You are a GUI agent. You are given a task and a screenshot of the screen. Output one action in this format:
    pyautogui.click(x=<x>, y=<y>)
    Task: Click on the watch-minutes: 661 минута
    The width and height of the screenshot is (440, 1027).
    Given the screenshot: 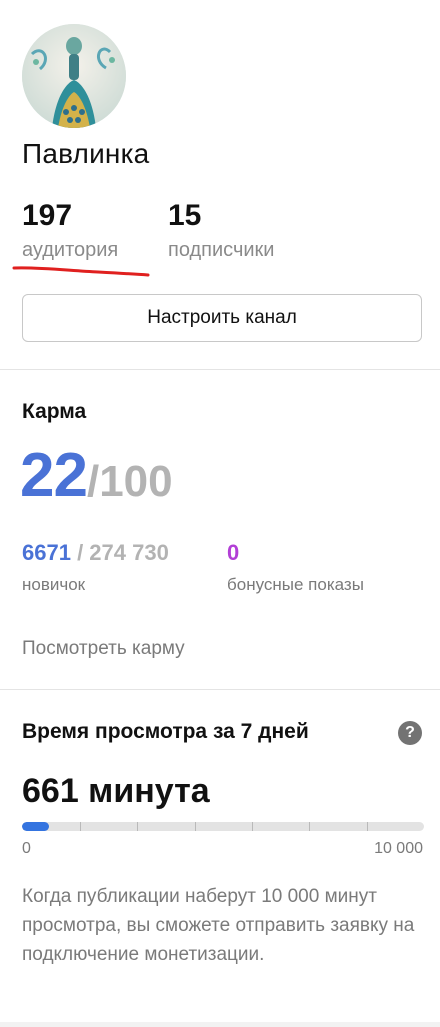 What is the action you would take?
    pyautogui.click(x=116, y=791)
    